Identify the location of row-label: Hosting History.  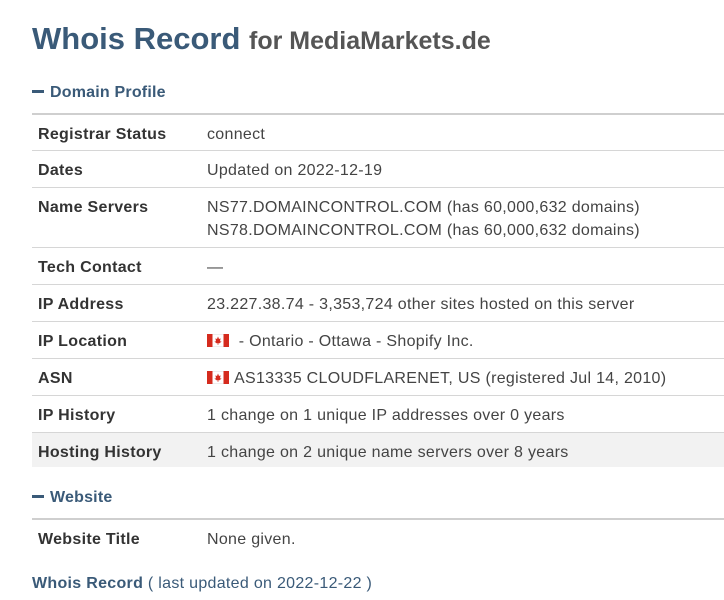
(100, 452).